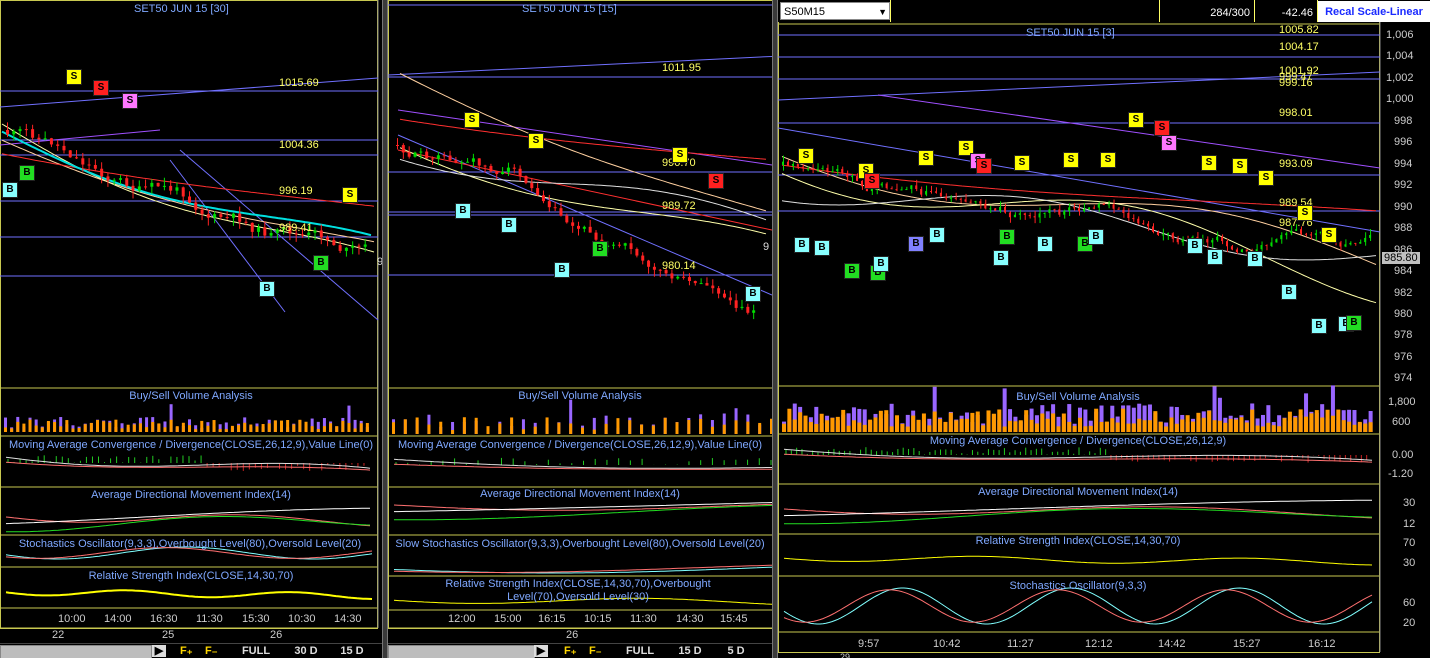 This screenshot has height=658, width=1430. I want to click on symbol-select: S50M15 ▼, so click(835, 11).